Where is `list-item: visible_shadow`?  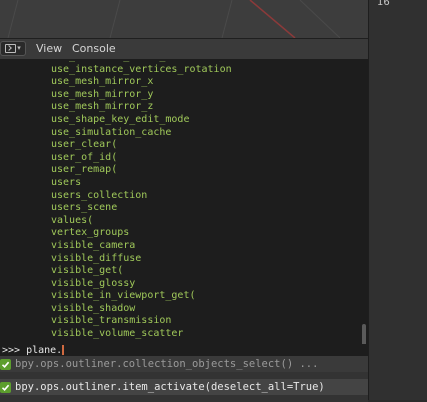 list-item: visible_shadow is located at coordinates (93, 308).